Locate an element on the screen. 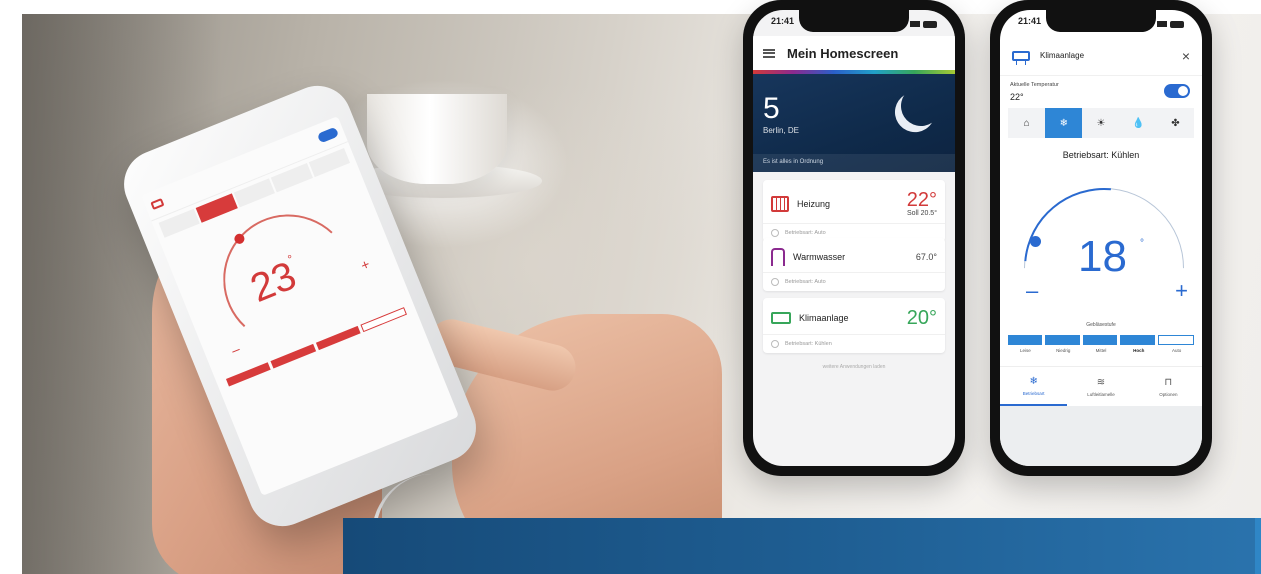 This screenshot has width=1261, height=574. system-status-note: Es ist alles in Ordnung is located at coordinates (854, 163).